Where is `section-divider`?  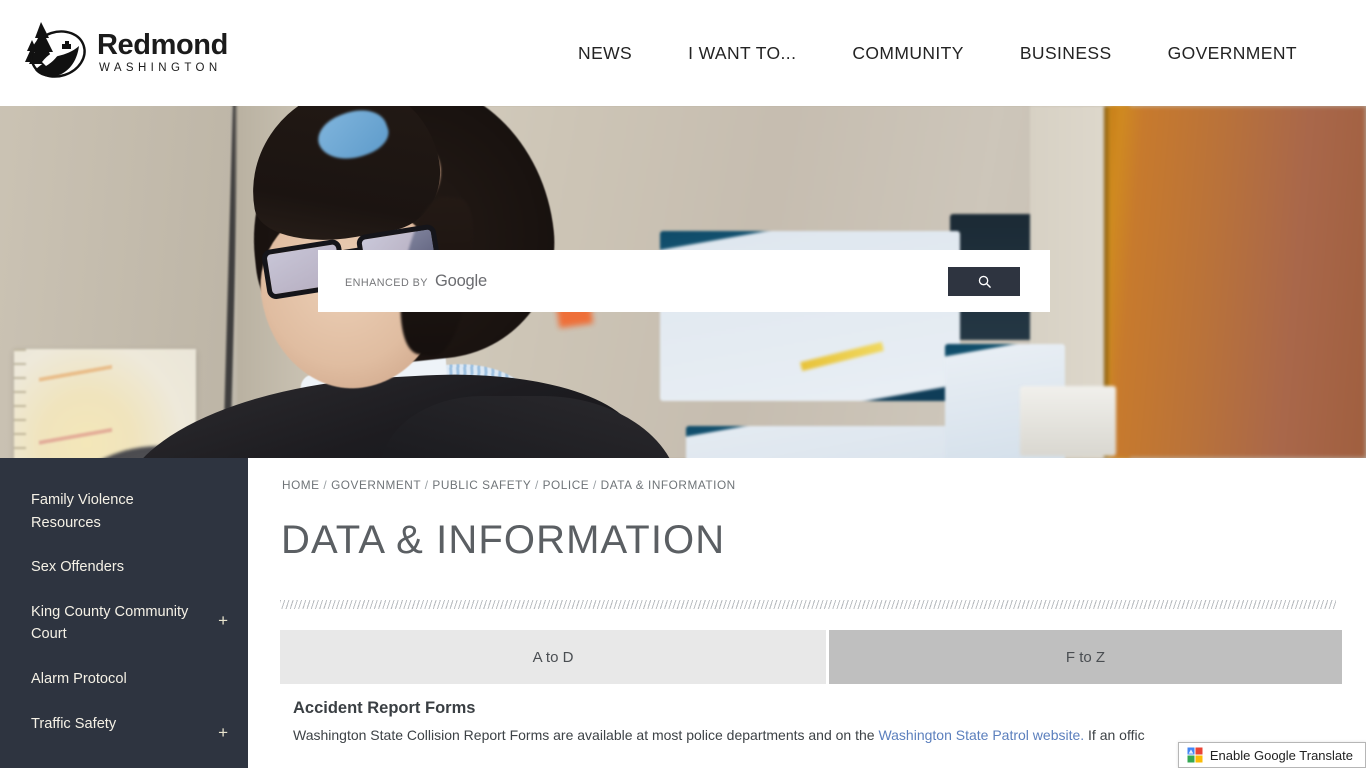 section-divider is located at coordinates (808, 604).